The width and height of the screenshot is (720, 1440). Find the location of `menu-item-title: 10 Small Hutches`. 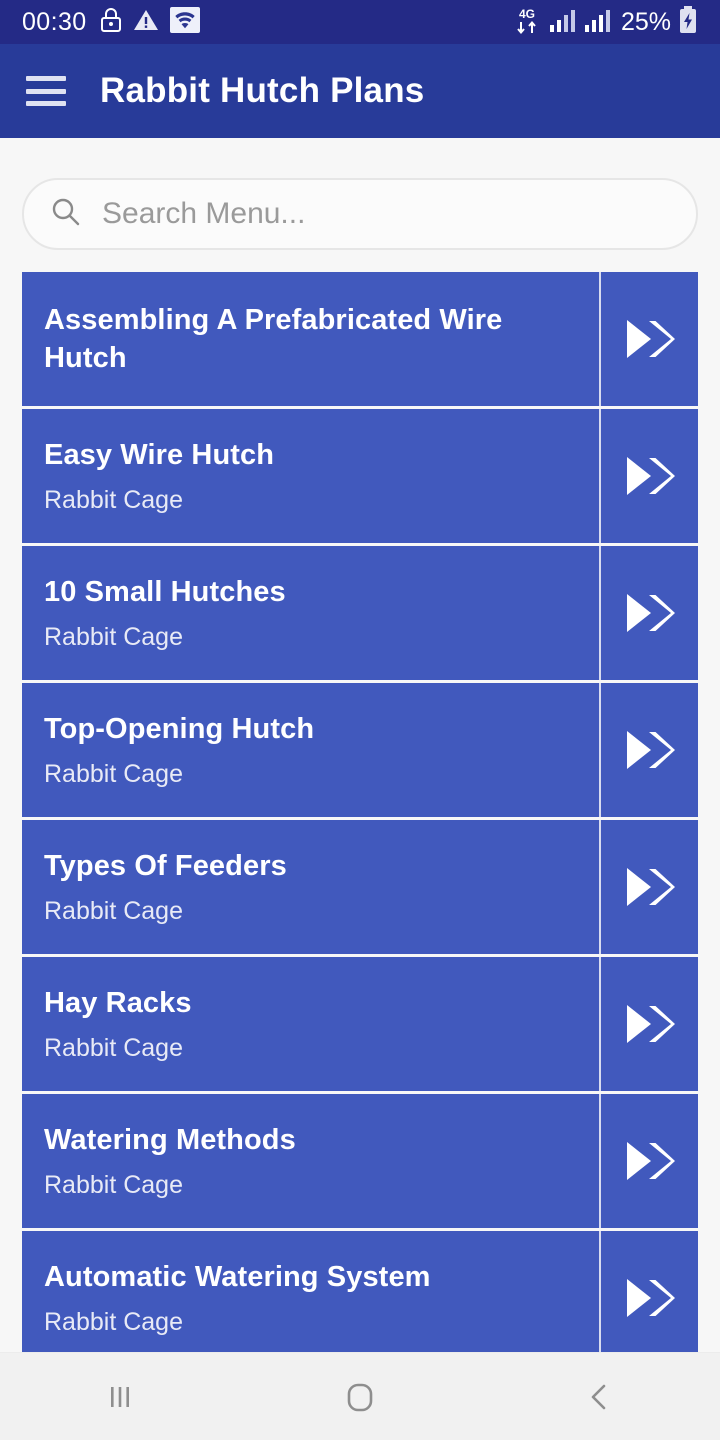

menu-item-title: 10 Small Hutches is located at coordinates (165, 591).